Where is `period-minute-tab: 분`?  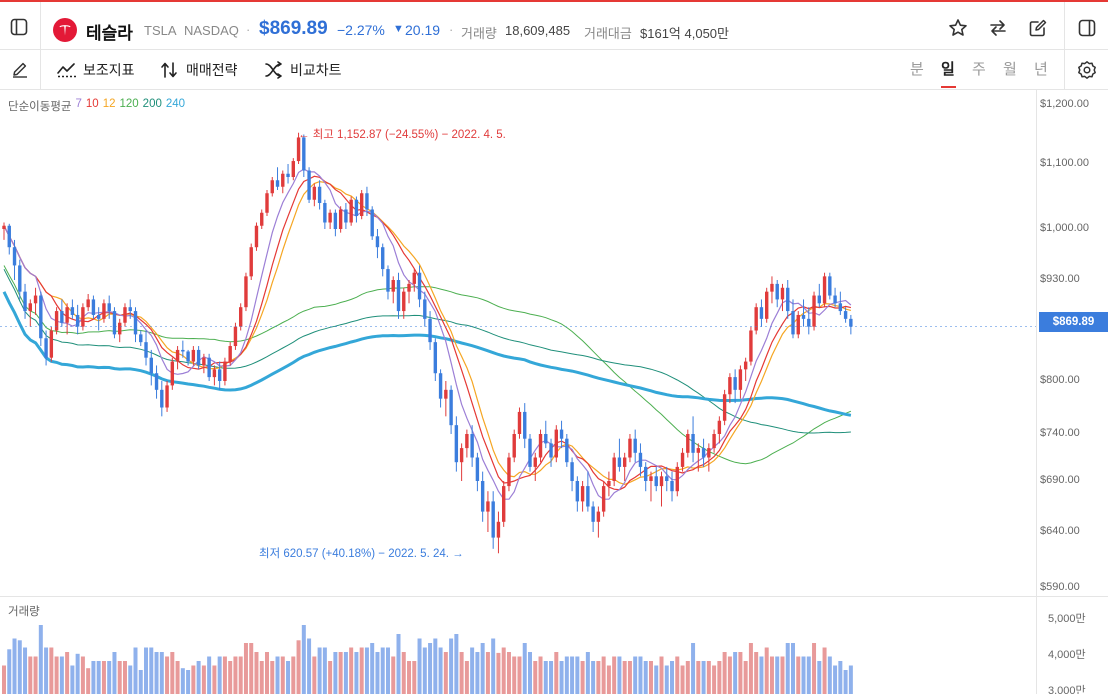
period-minute-tab: 분 is located at coordinates (917, 68).